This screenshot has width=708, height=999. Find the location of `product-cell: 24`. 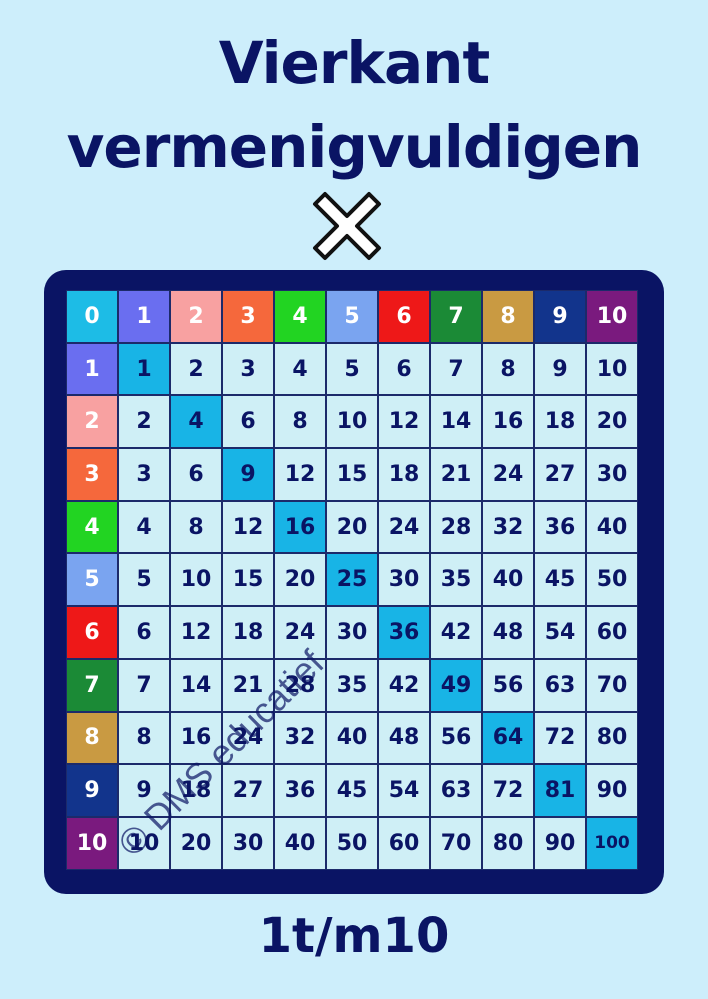

product-cell: 24 is located at coordinates (508, 474).